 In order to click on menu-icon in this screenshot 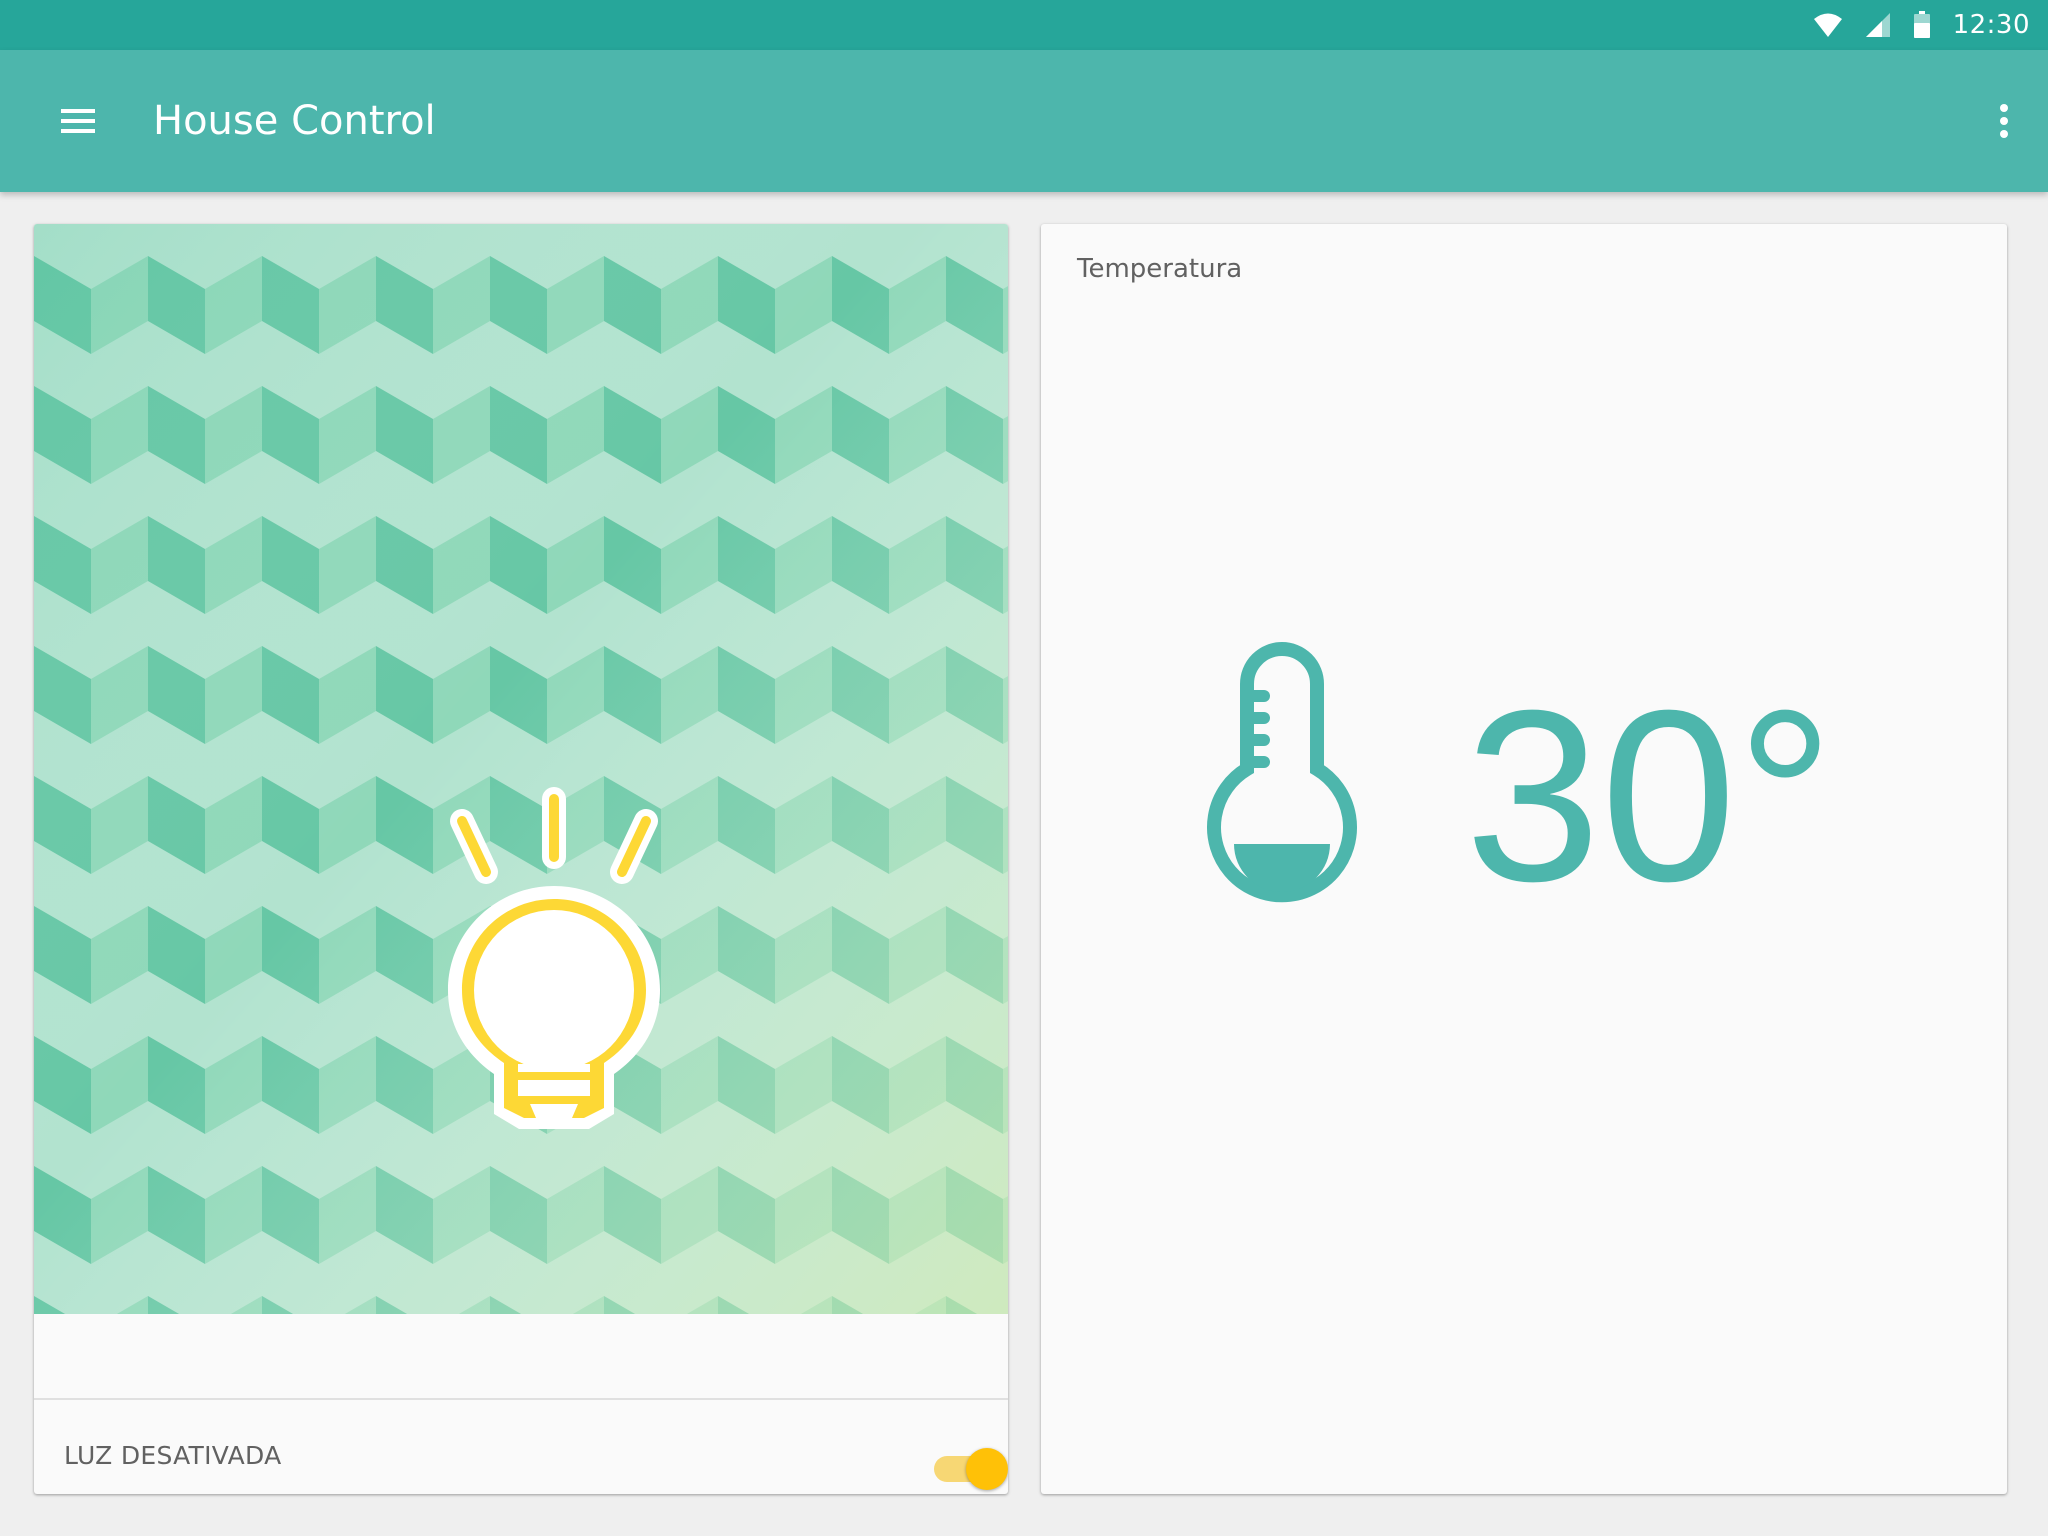, I will do `click(78, 128)`.